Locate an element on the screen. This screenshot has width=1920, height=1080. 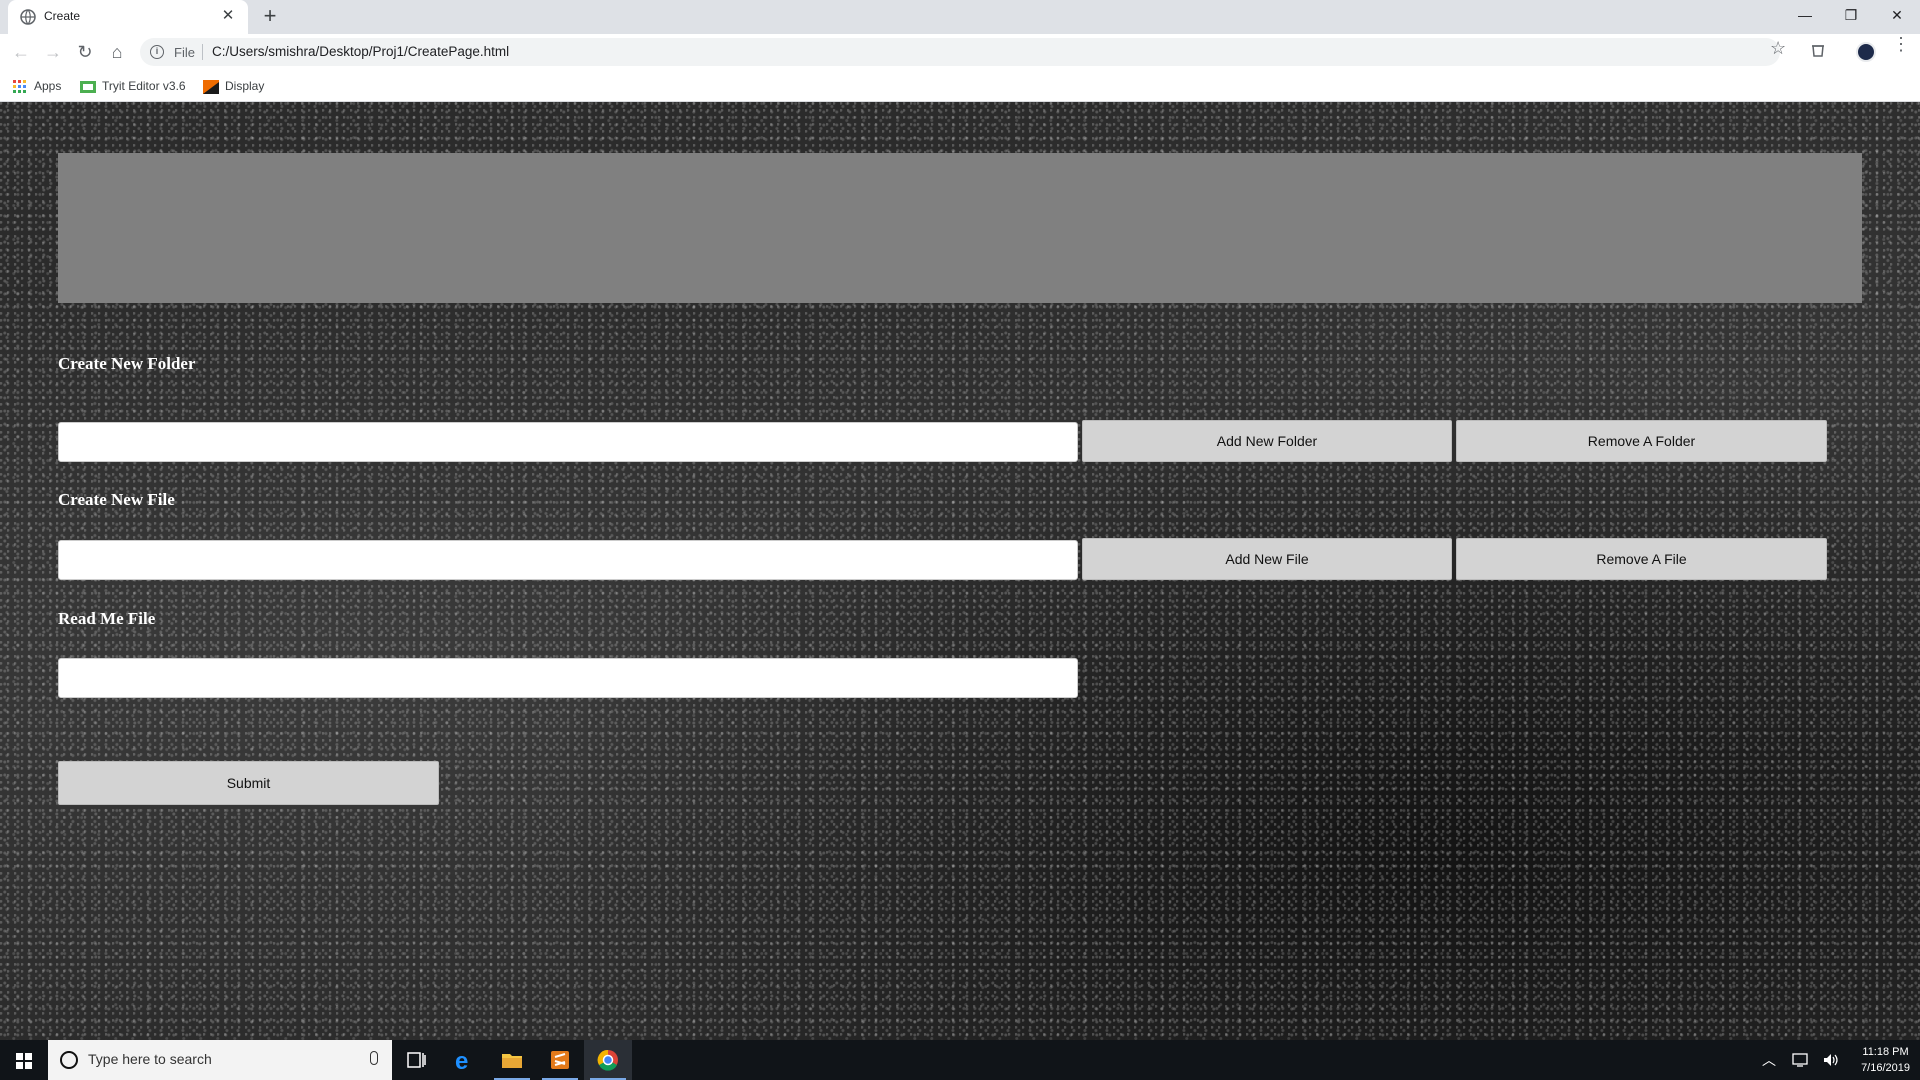
bookmark-apps: Apps is located at coordinates (36, 86).